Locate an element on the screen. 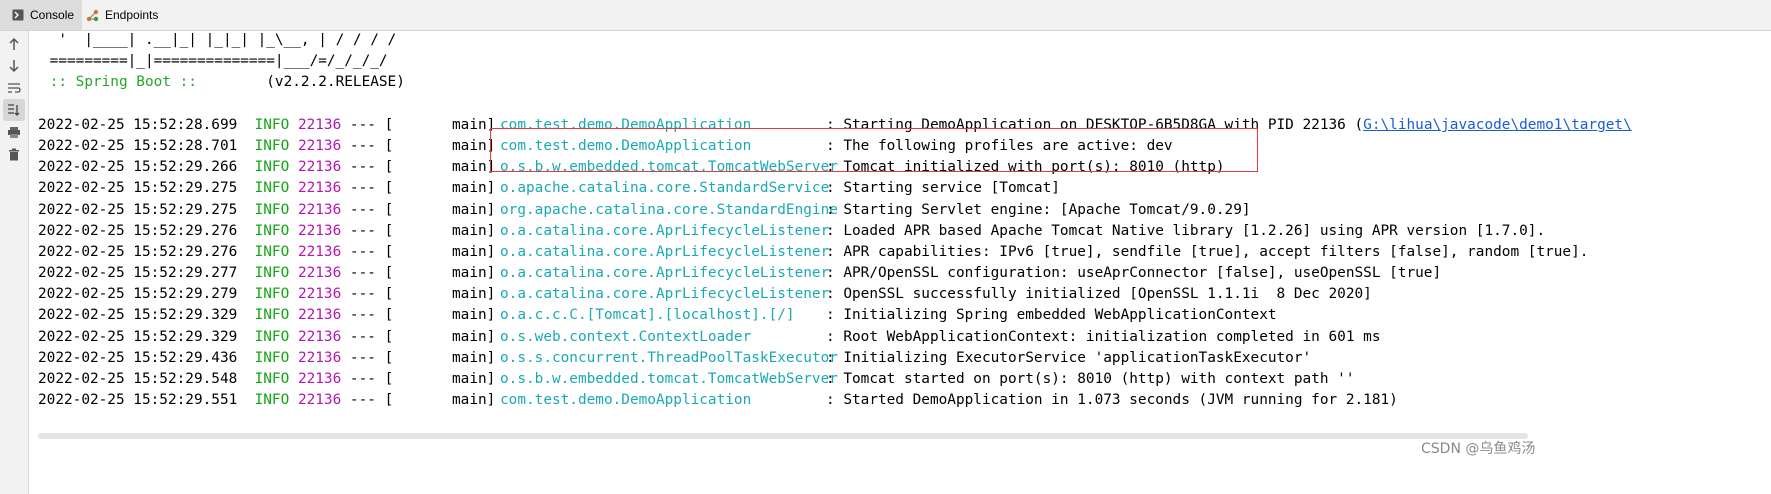 Image resolution: width=1771 pixels, height=494 pixels. log-timestamp: 2022-02-25 15:52:29.276 is located at coordinates (138, 251).